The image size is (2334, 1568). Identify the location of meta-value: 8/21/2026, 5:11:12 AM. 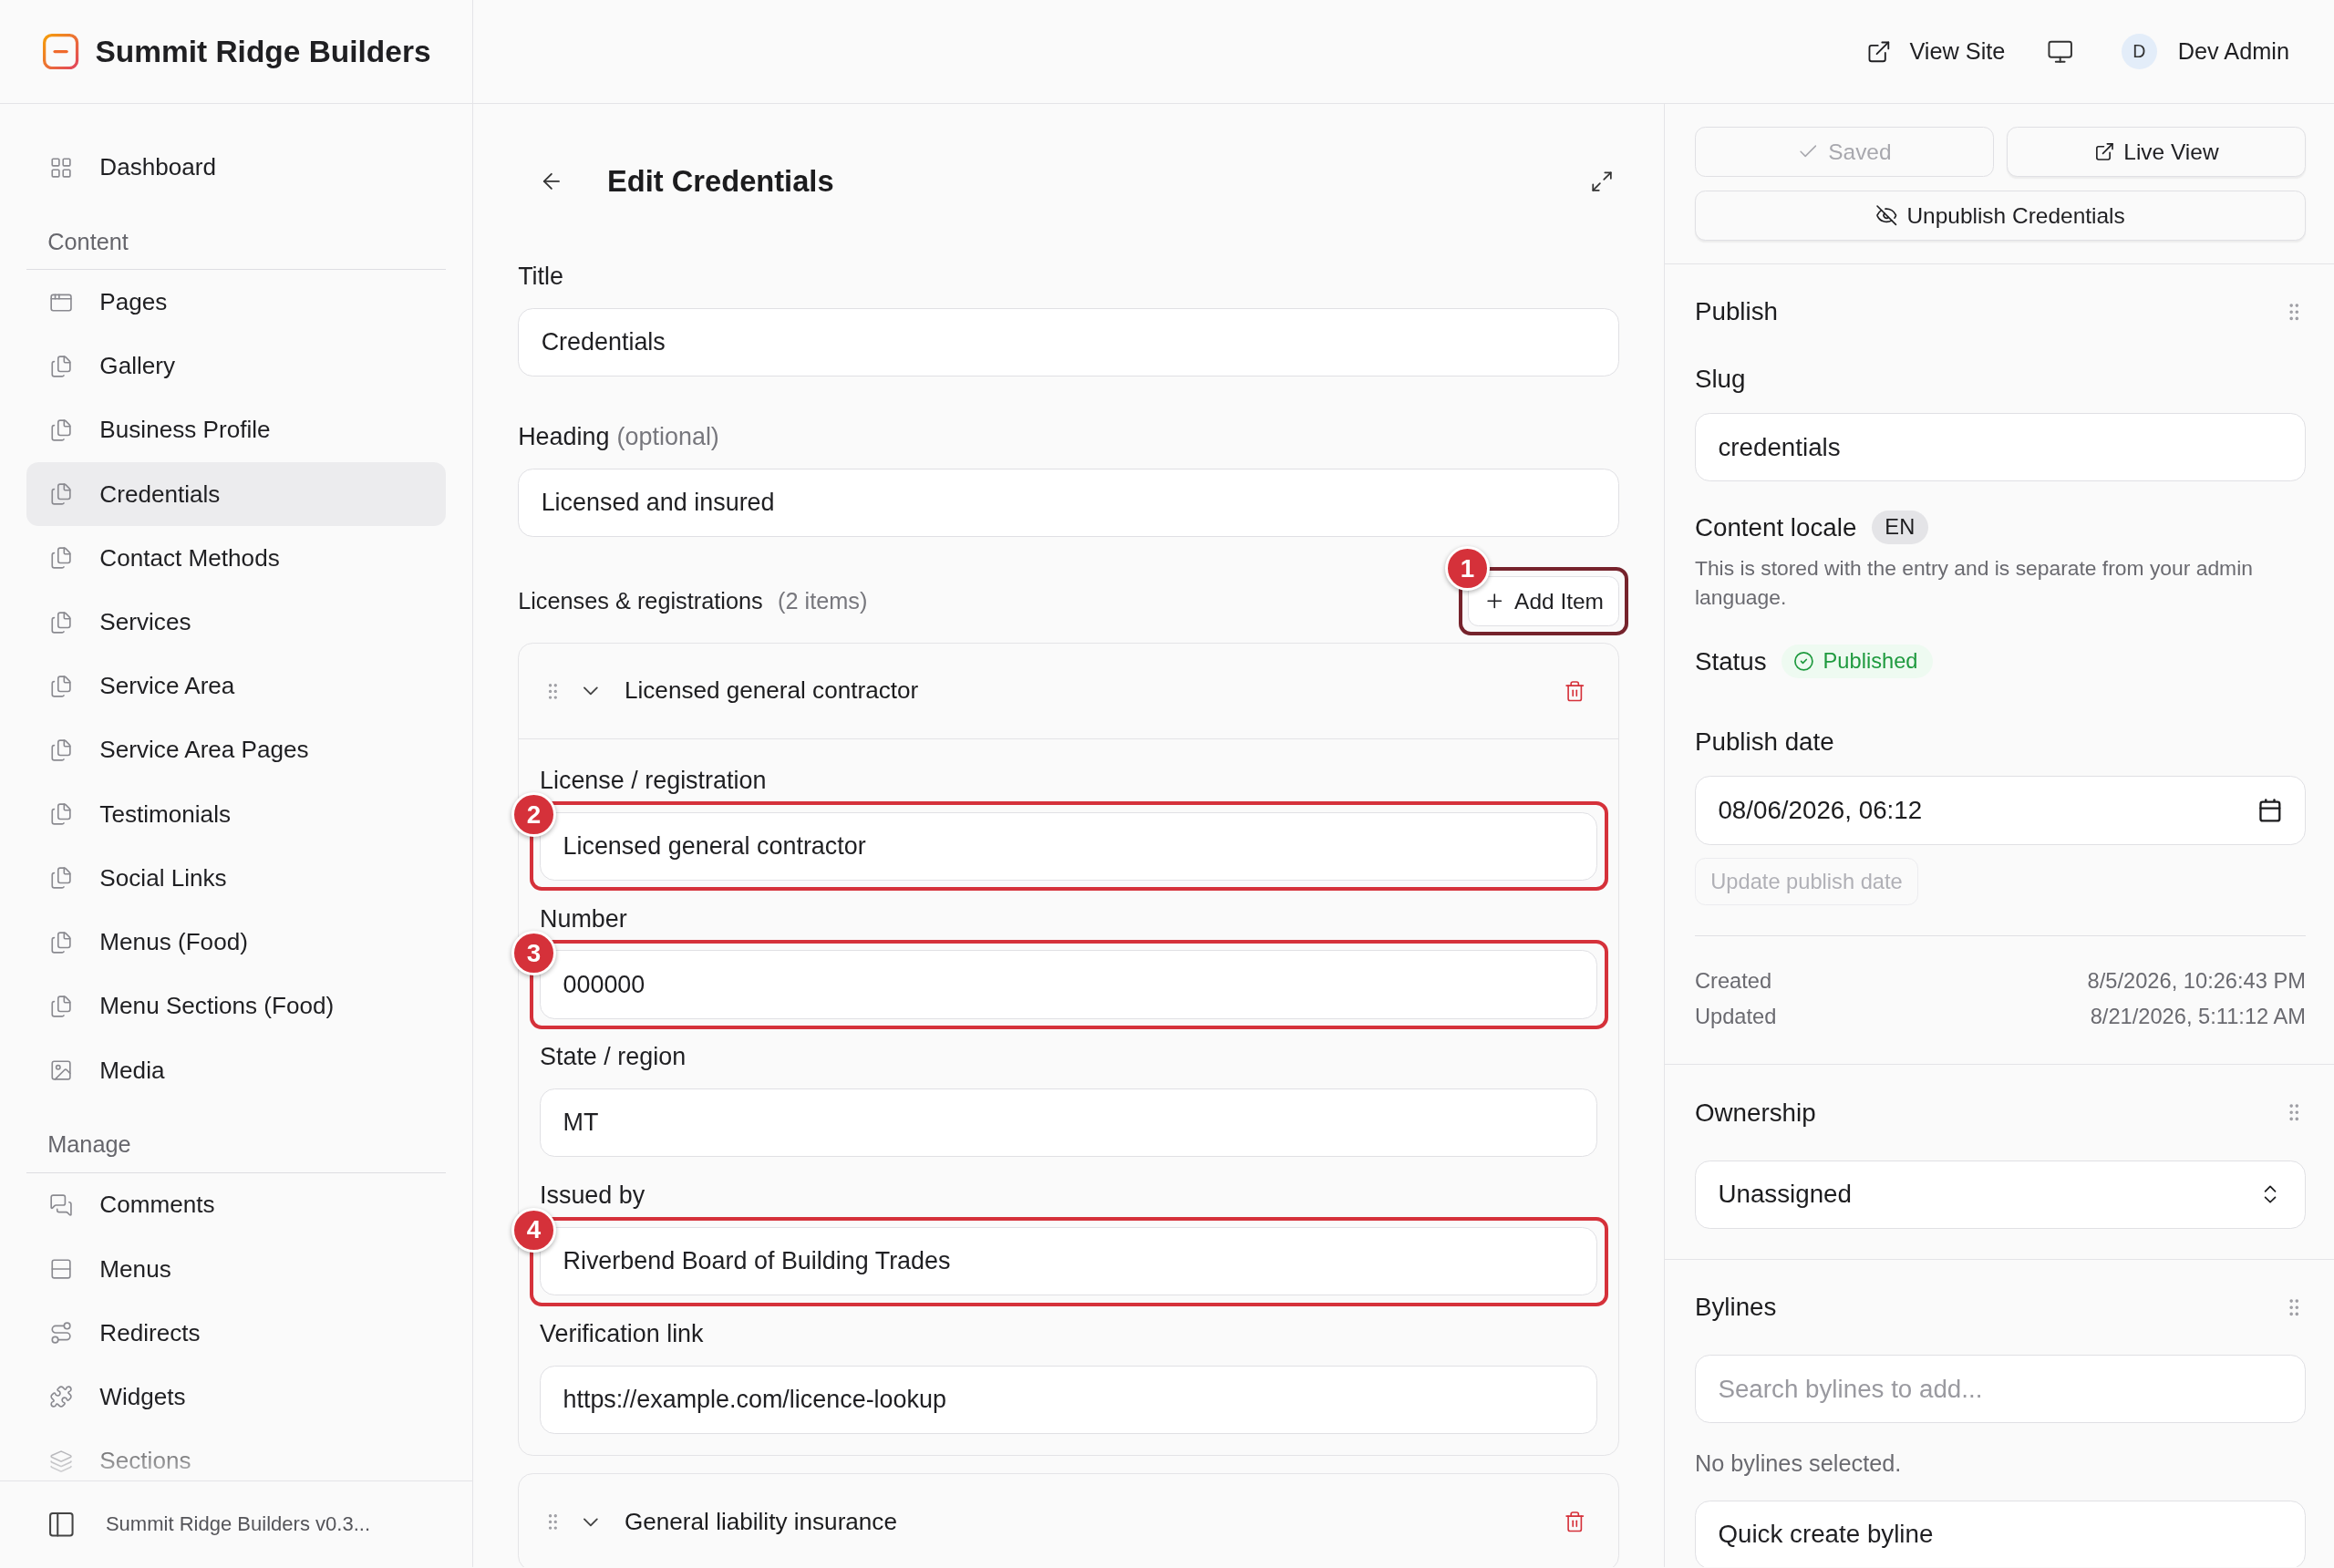
(2198, 1016).